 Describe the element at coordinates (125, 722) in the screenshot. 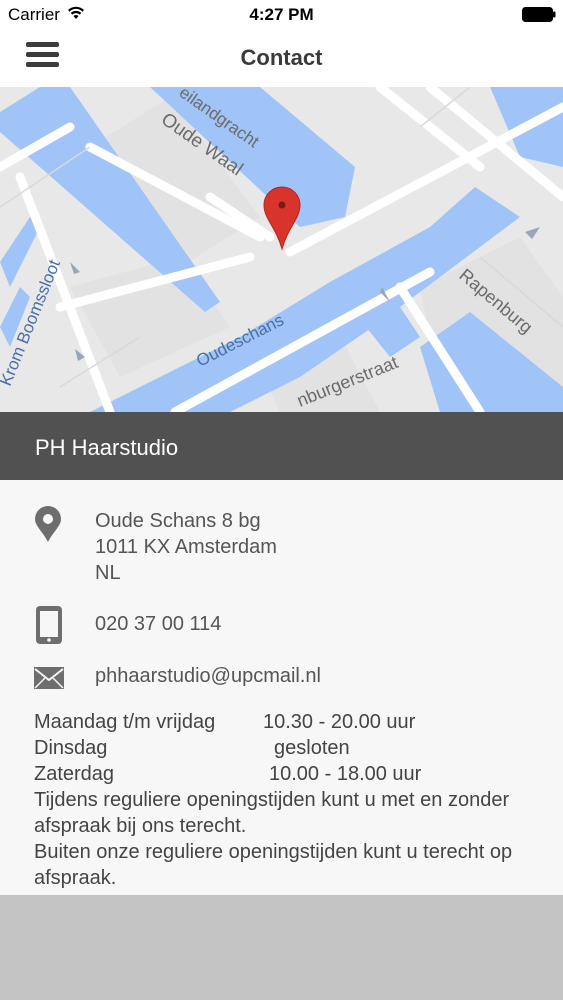

I see `hours-day: Maandag t/m vrijdag` at that location.